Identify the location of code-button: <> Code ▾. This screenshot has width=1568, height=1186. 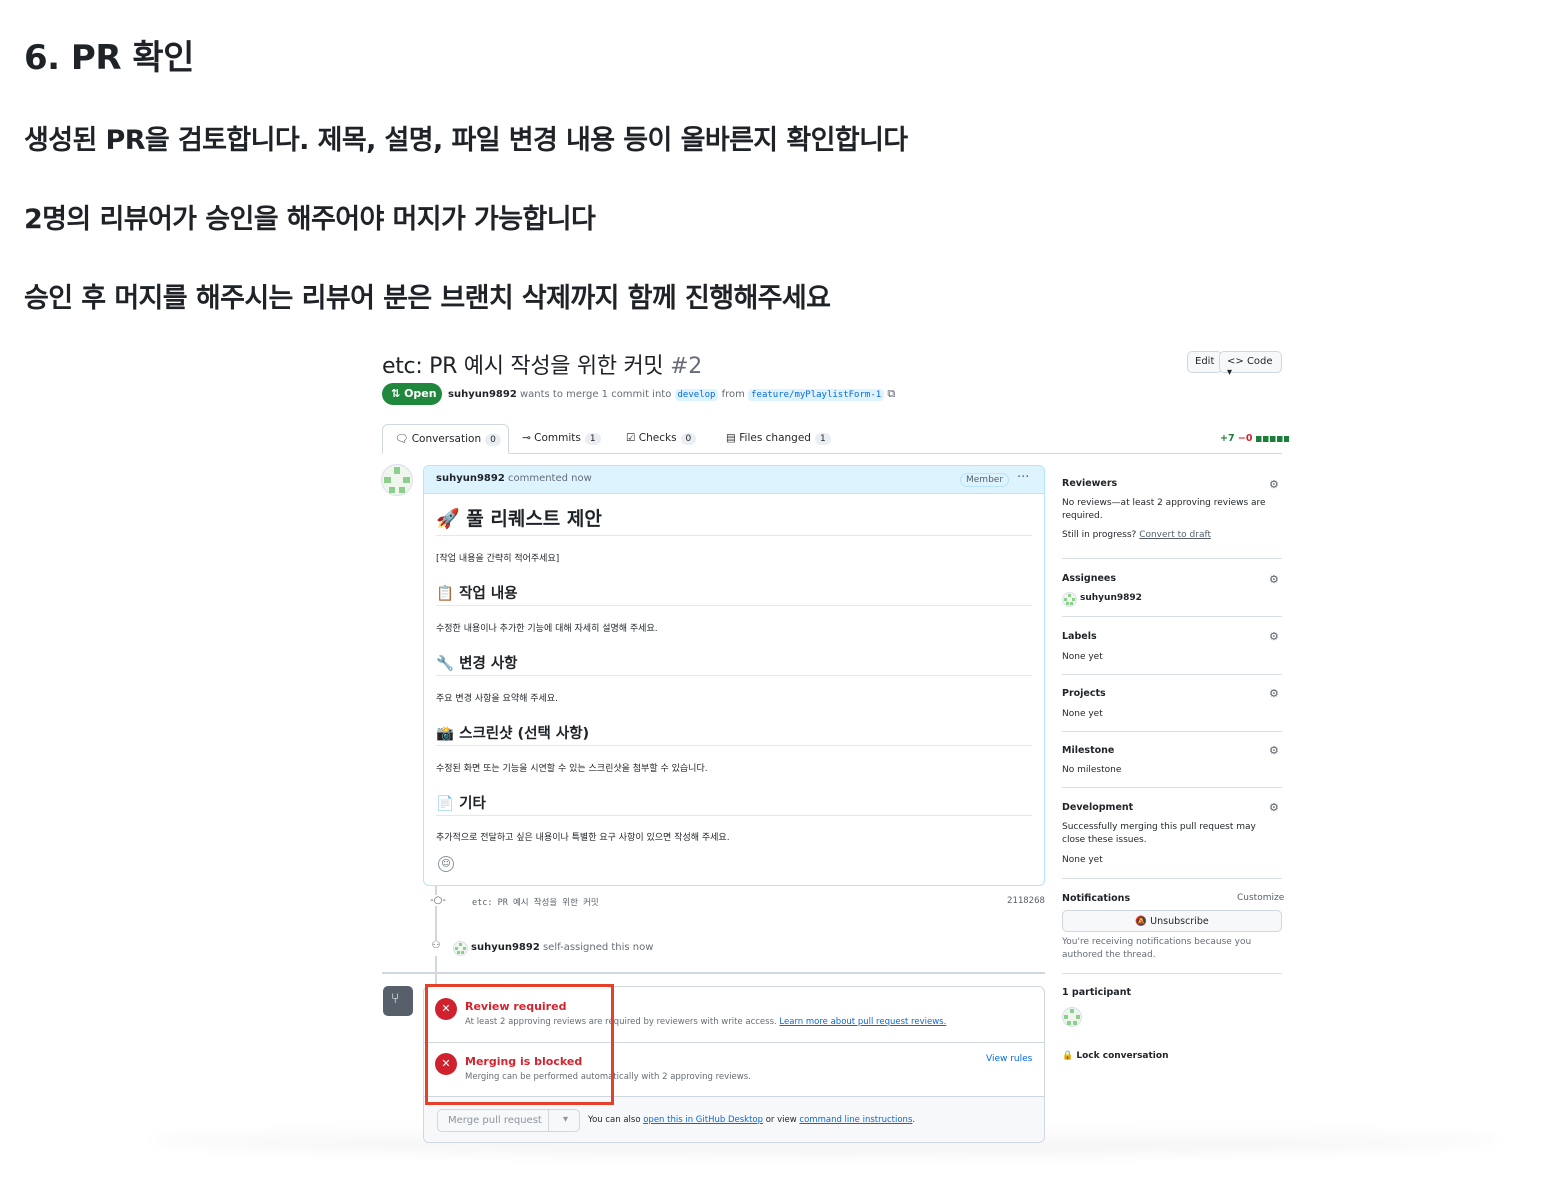
(1250, 364).